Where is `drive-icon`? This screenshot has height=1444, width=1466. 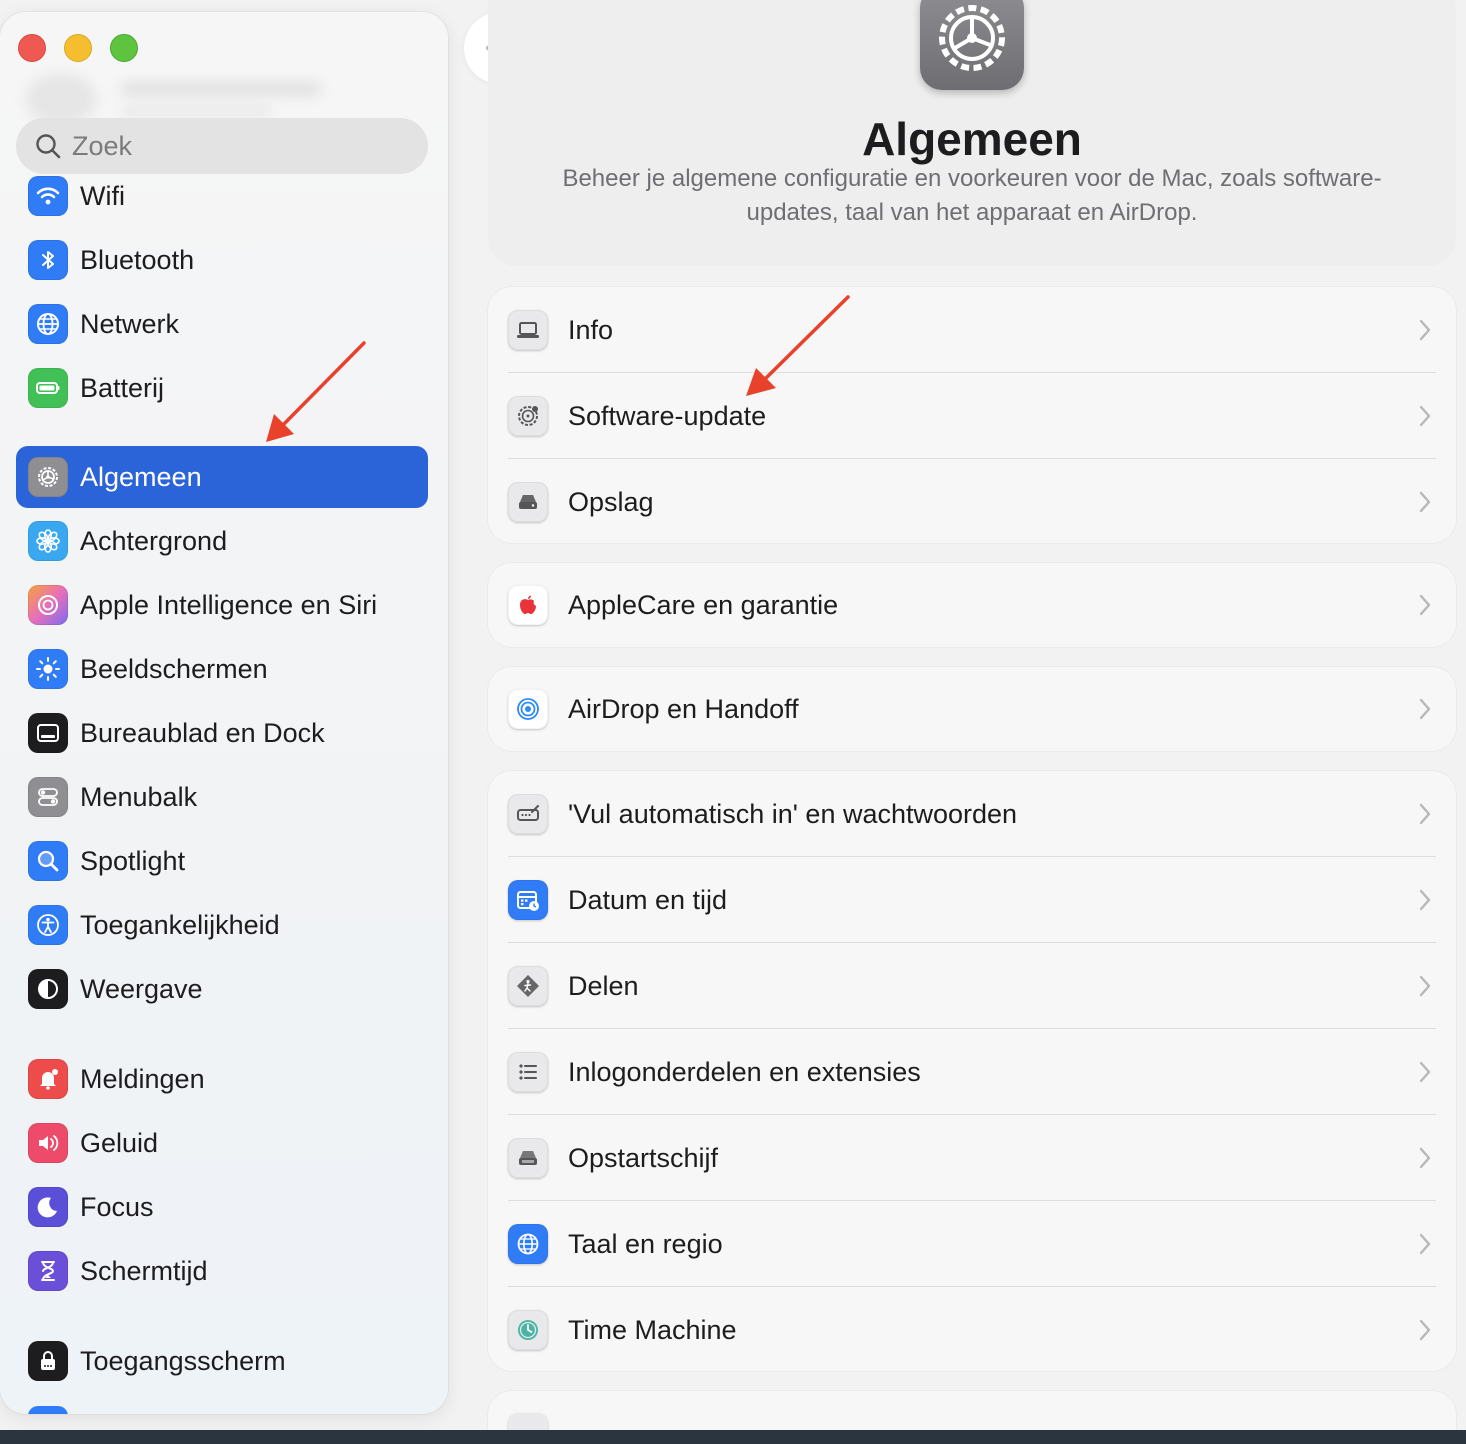 drive-icon is located at coordinates (528, 502).